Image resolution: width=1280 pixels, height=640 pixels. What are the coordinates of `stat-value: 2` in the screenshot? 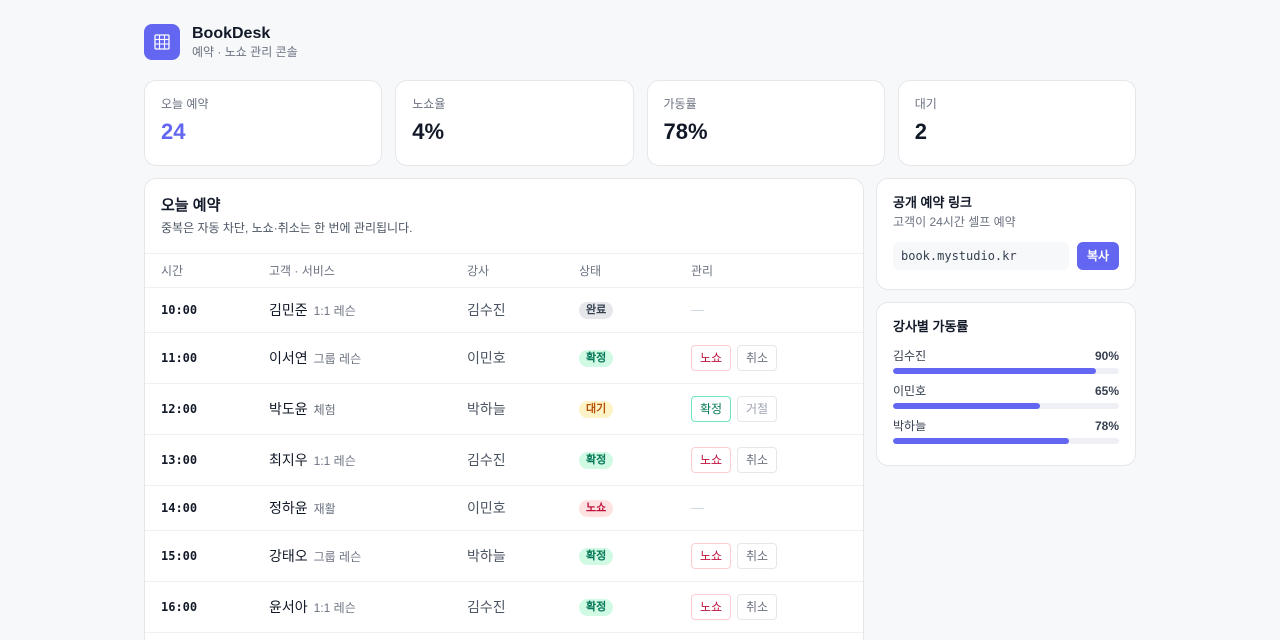 It's located at (920, 131).